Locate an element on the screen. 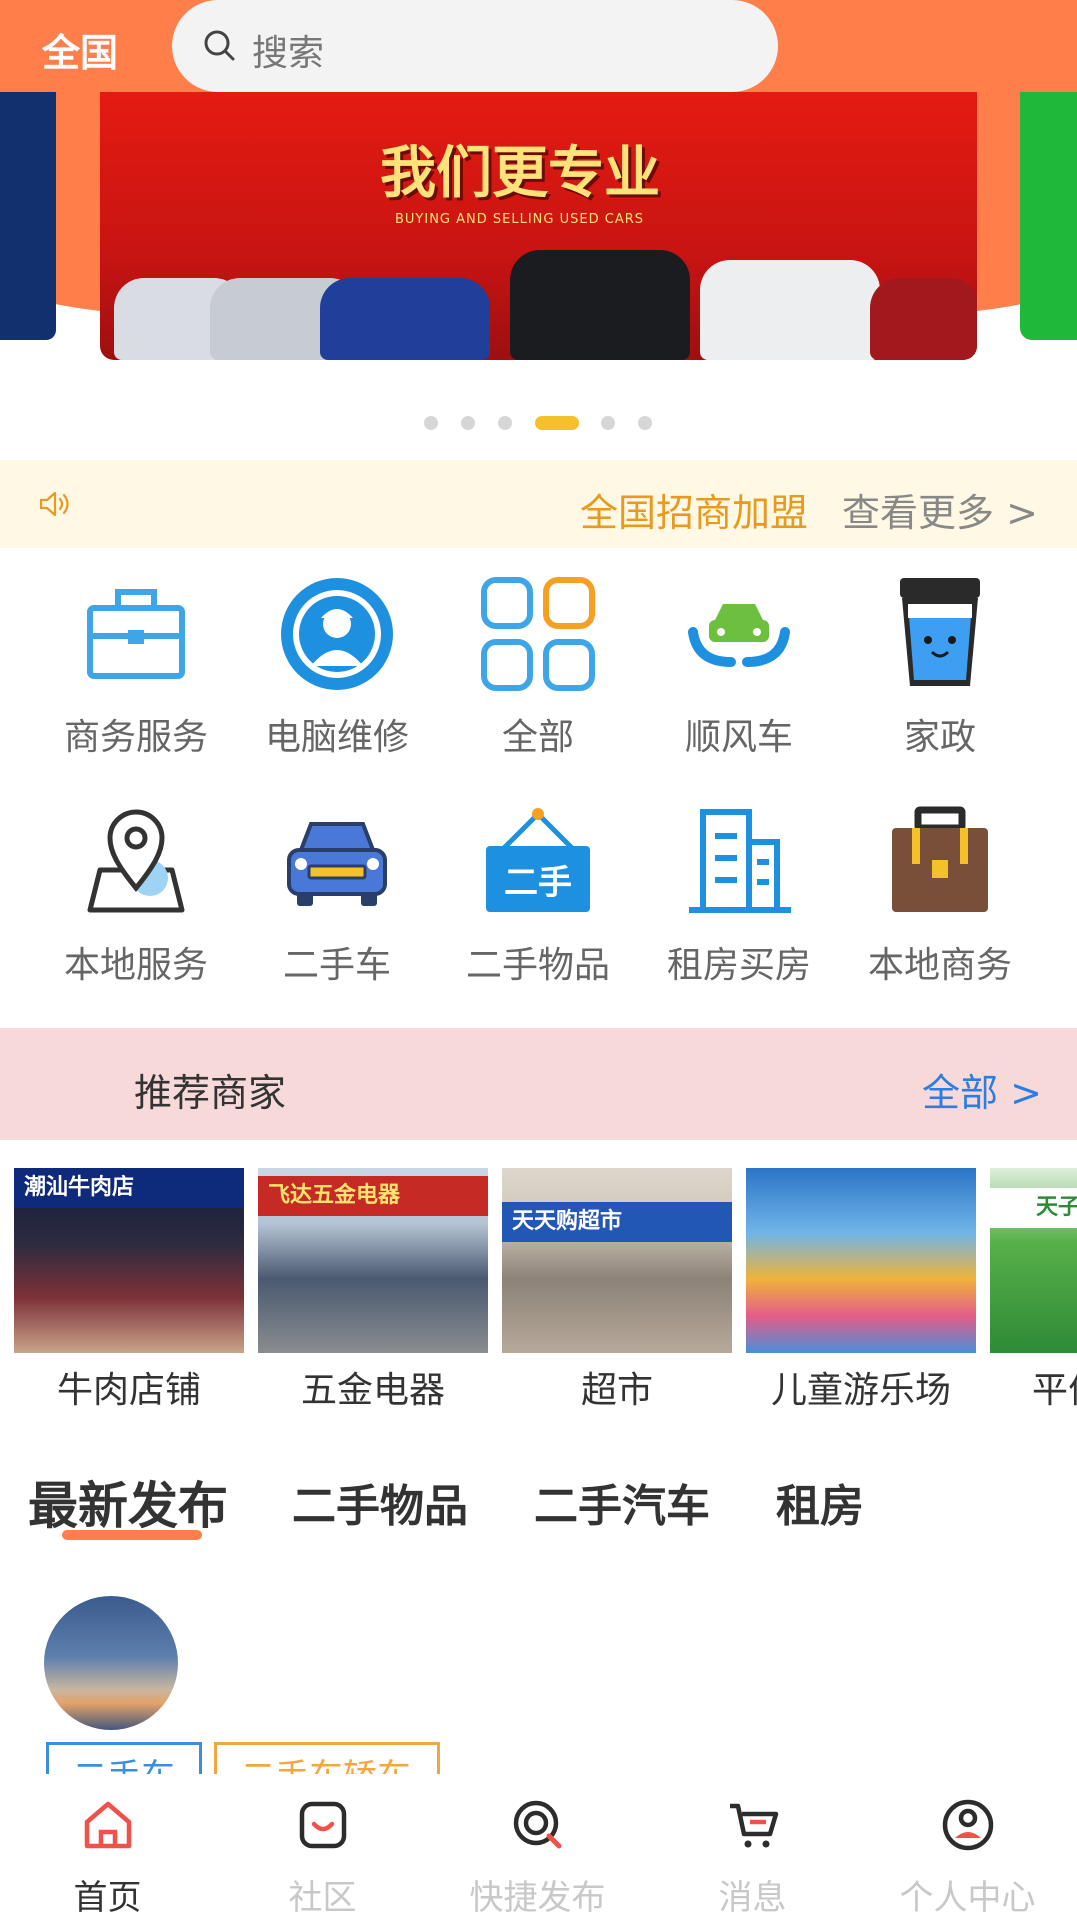 The width and height of the screenshot is (1077, 1917). building-icon is located at coordinates (740, 861).